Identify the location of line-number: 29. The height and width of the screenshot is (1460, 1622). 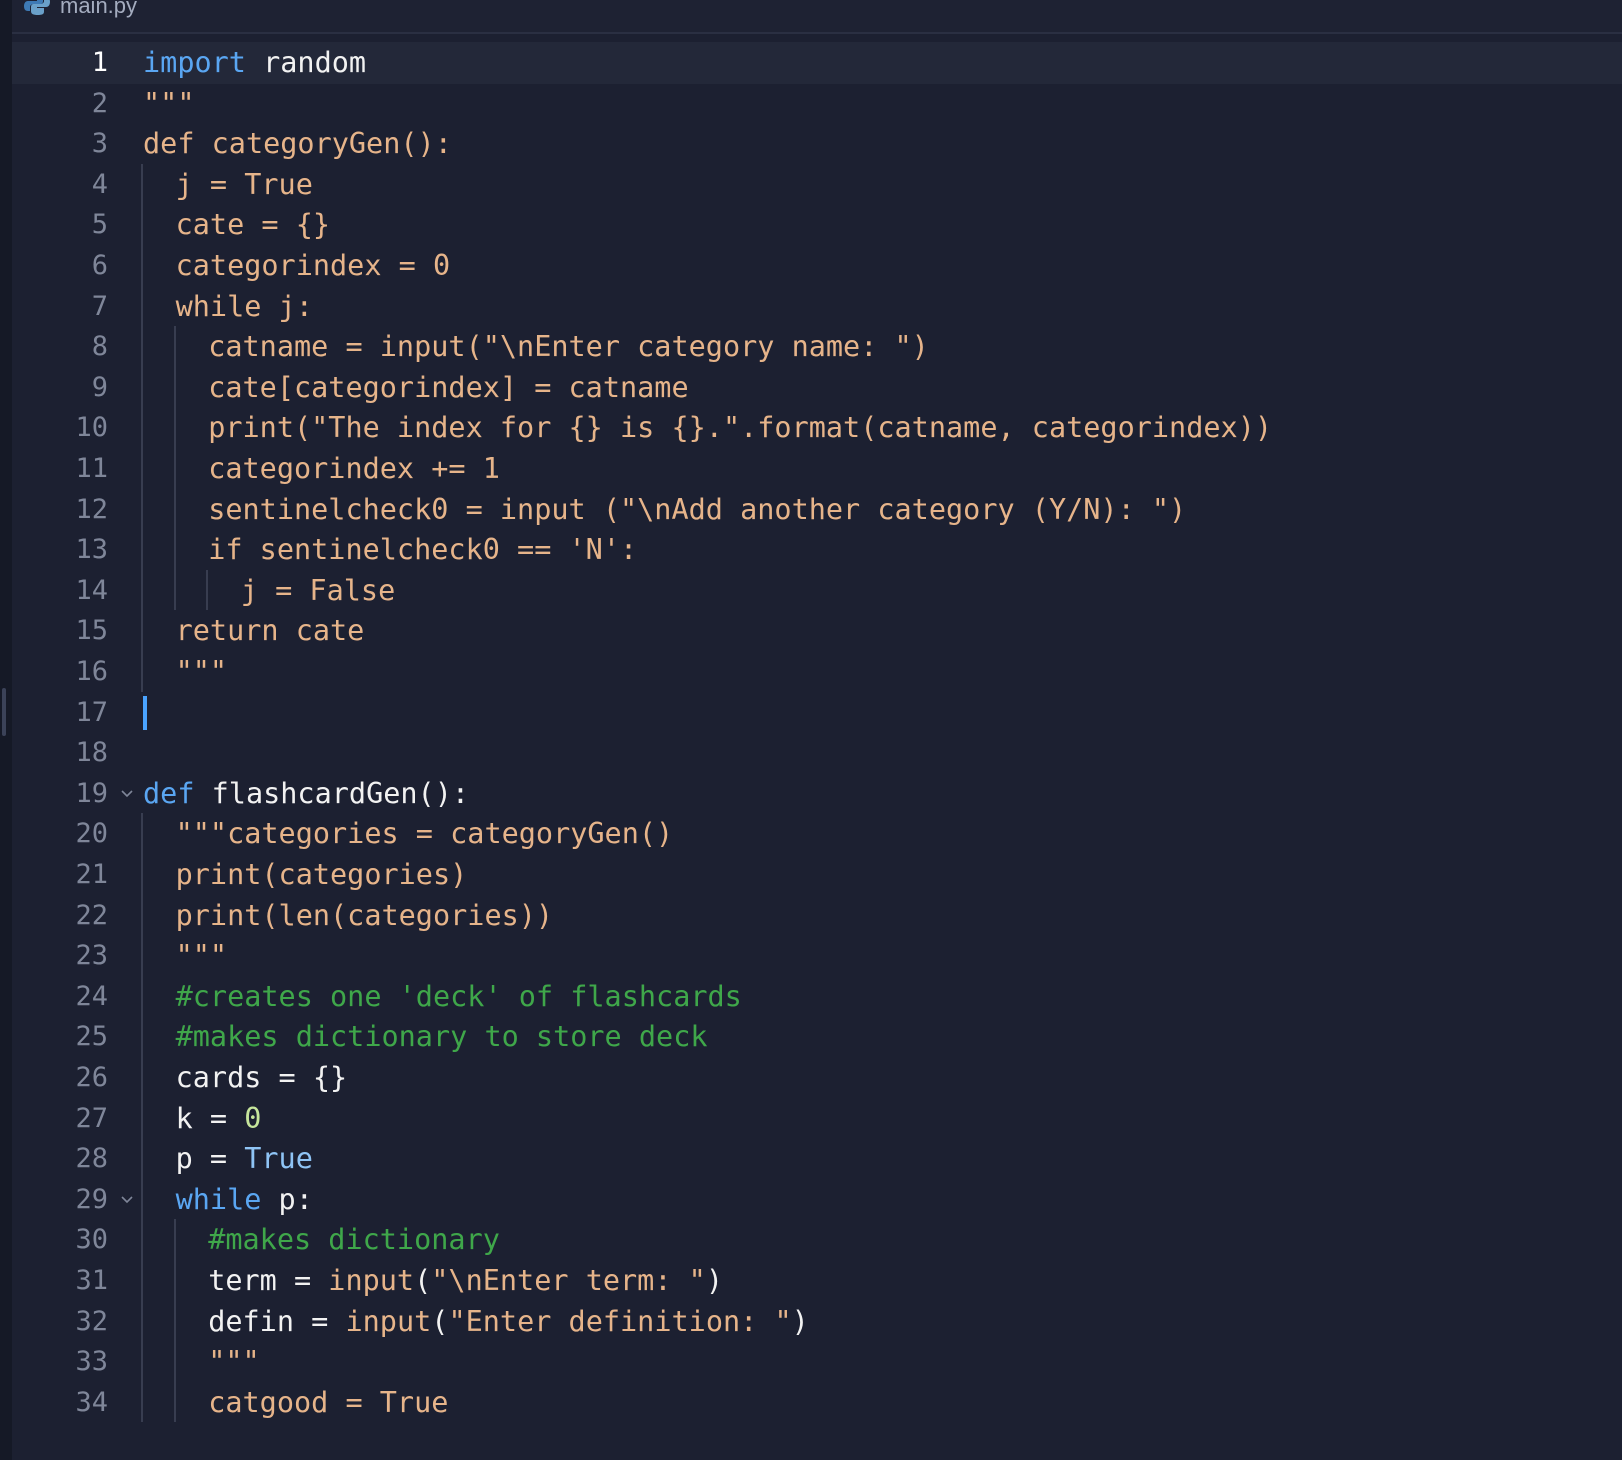
(91, 1199).